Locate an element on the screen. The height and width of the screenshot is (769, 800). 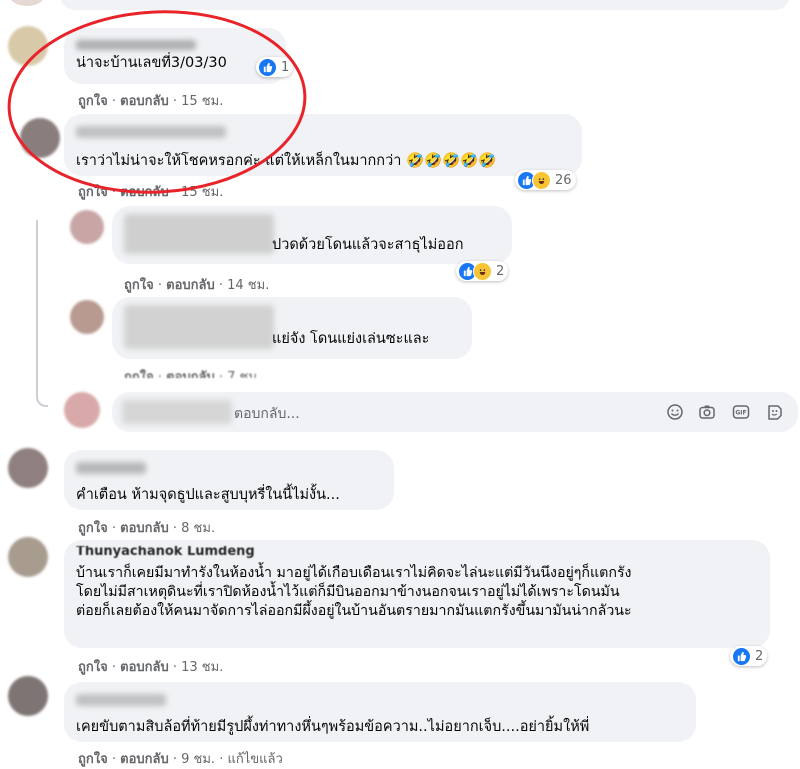
emoji-icon is located at coordinates (675, 412).